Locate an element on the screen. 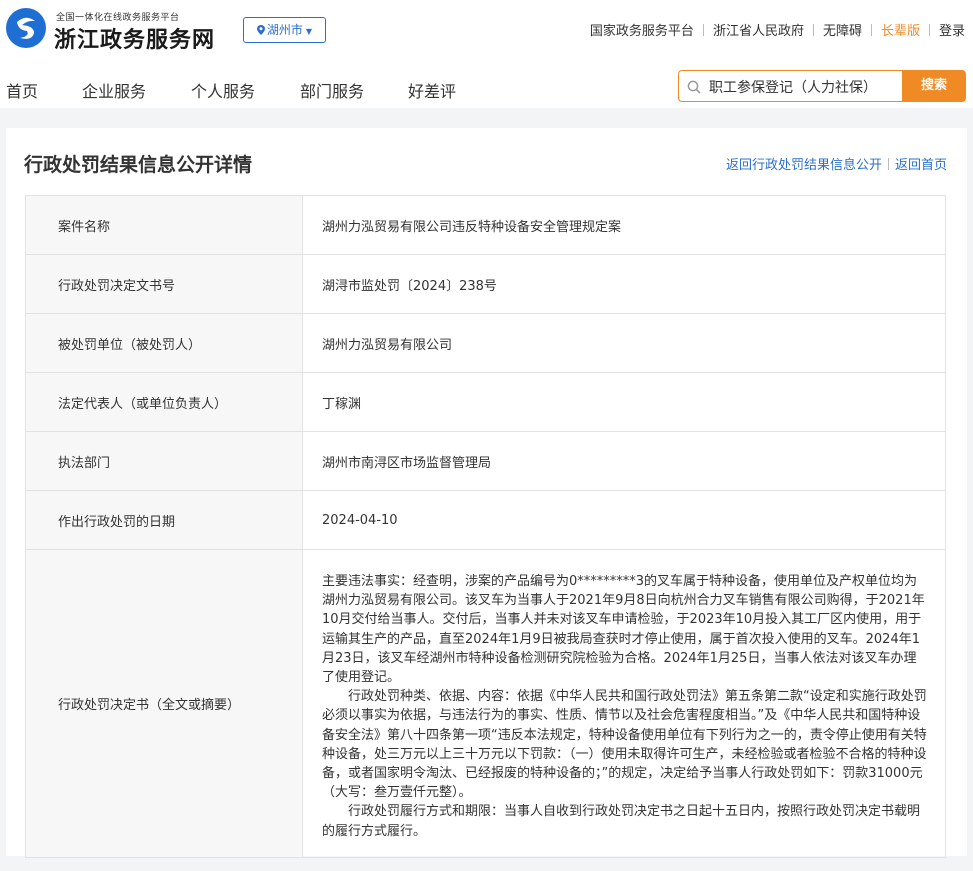  row-label-case-name: 案件名称 is located at coordinates (164, 225).